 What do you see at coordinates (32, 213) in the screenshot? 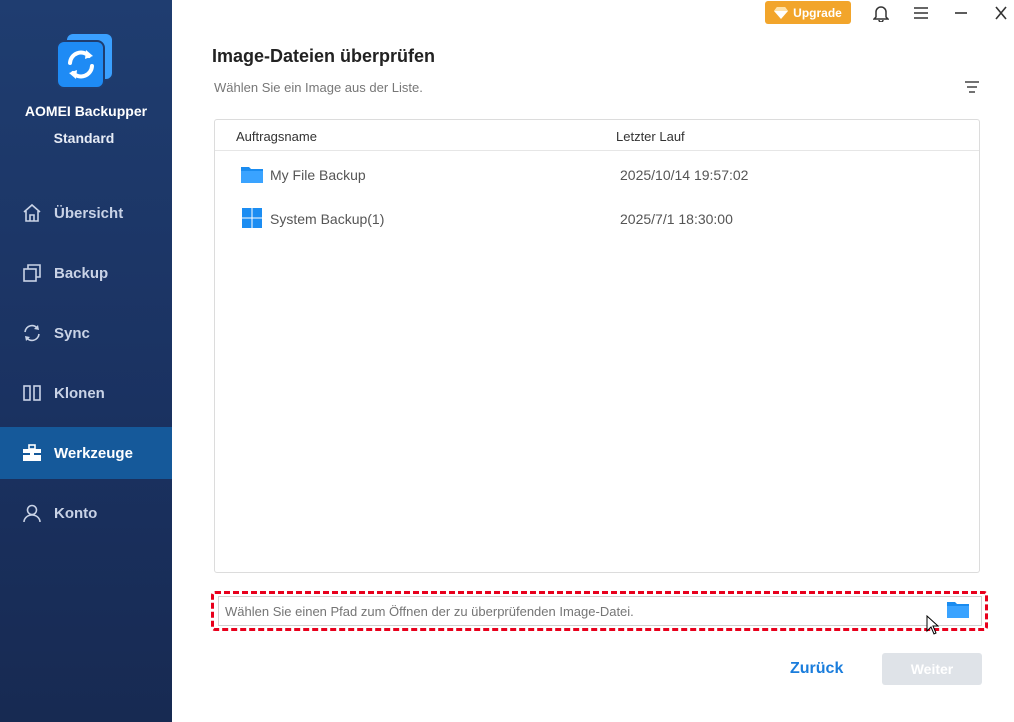
I see `home-icon` at bounding box center [32, 213].